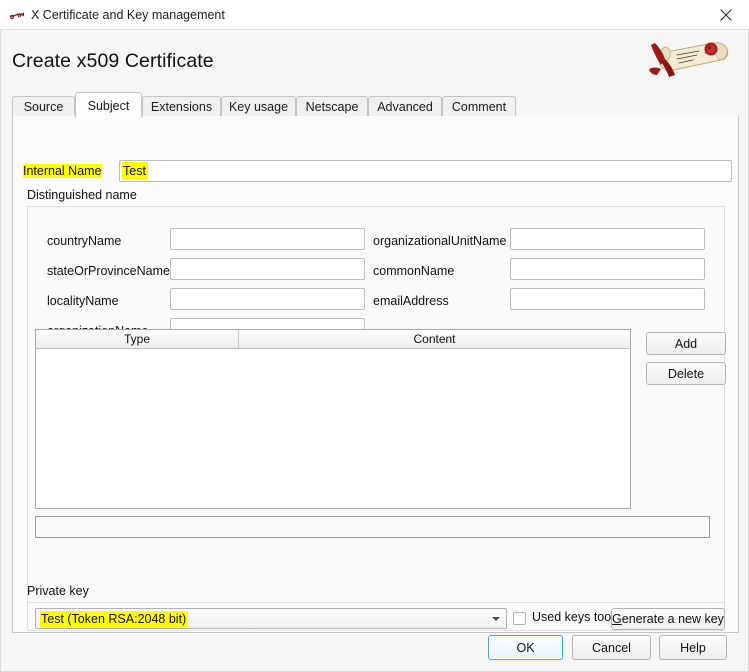 This screenshot has height=672, width=749. I want to click on input-locality-name, so click(267, 299).